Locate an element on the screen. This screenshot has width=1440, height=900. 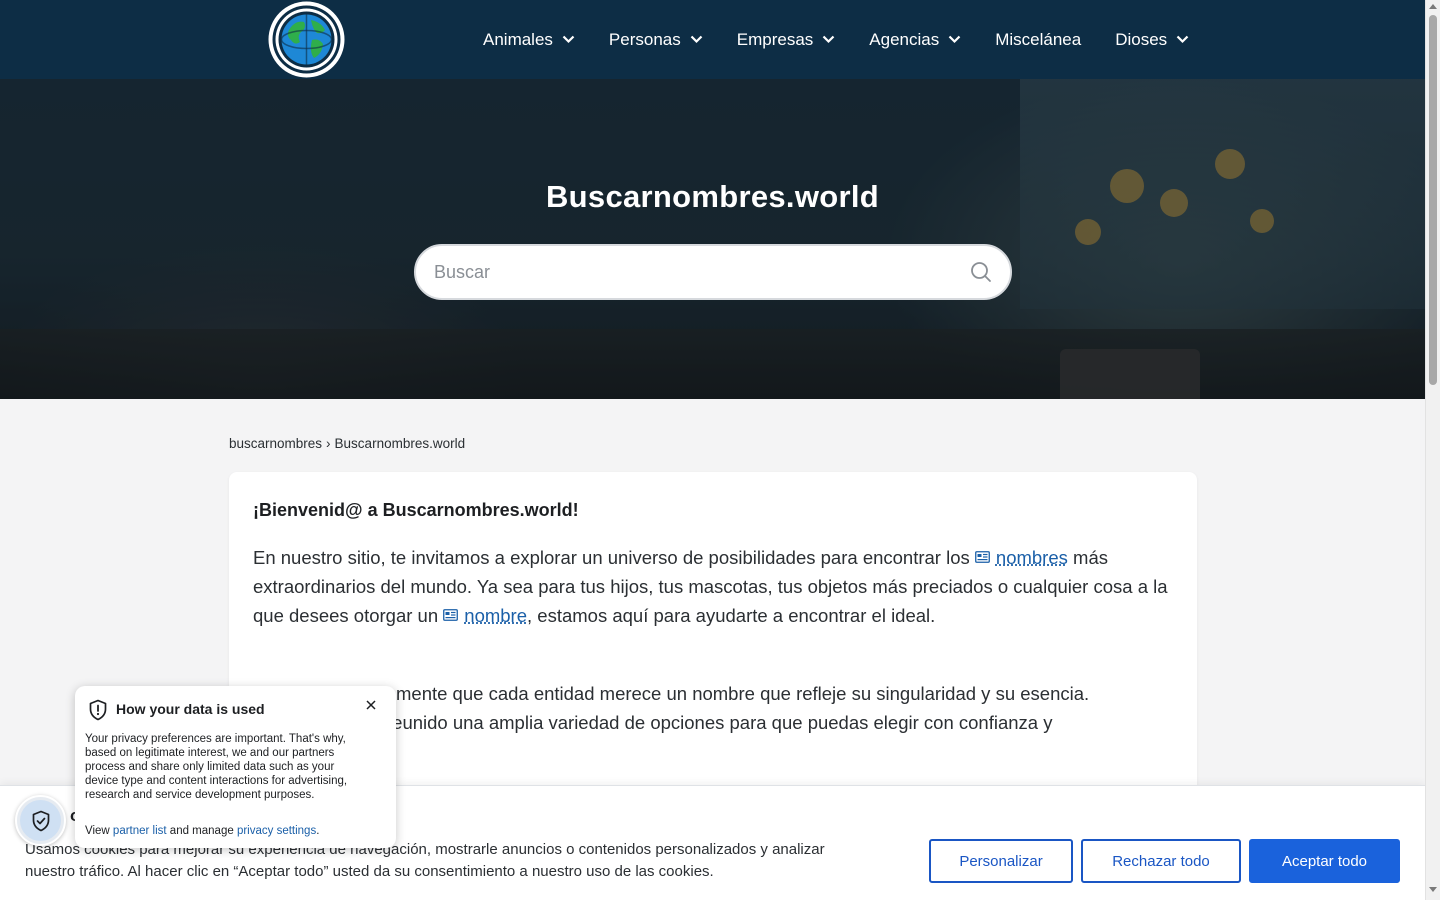
search-box is located at coordinates (713, 272).